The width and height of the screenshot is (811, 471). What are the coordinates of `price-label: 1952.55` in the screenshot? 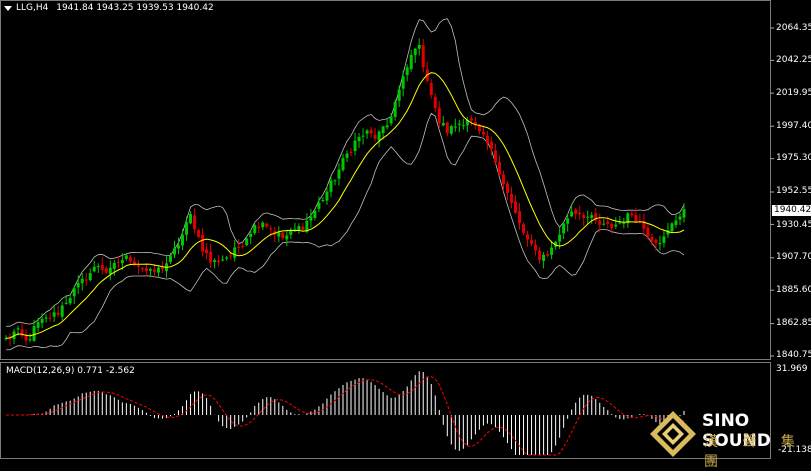 It's located at (793, 191).